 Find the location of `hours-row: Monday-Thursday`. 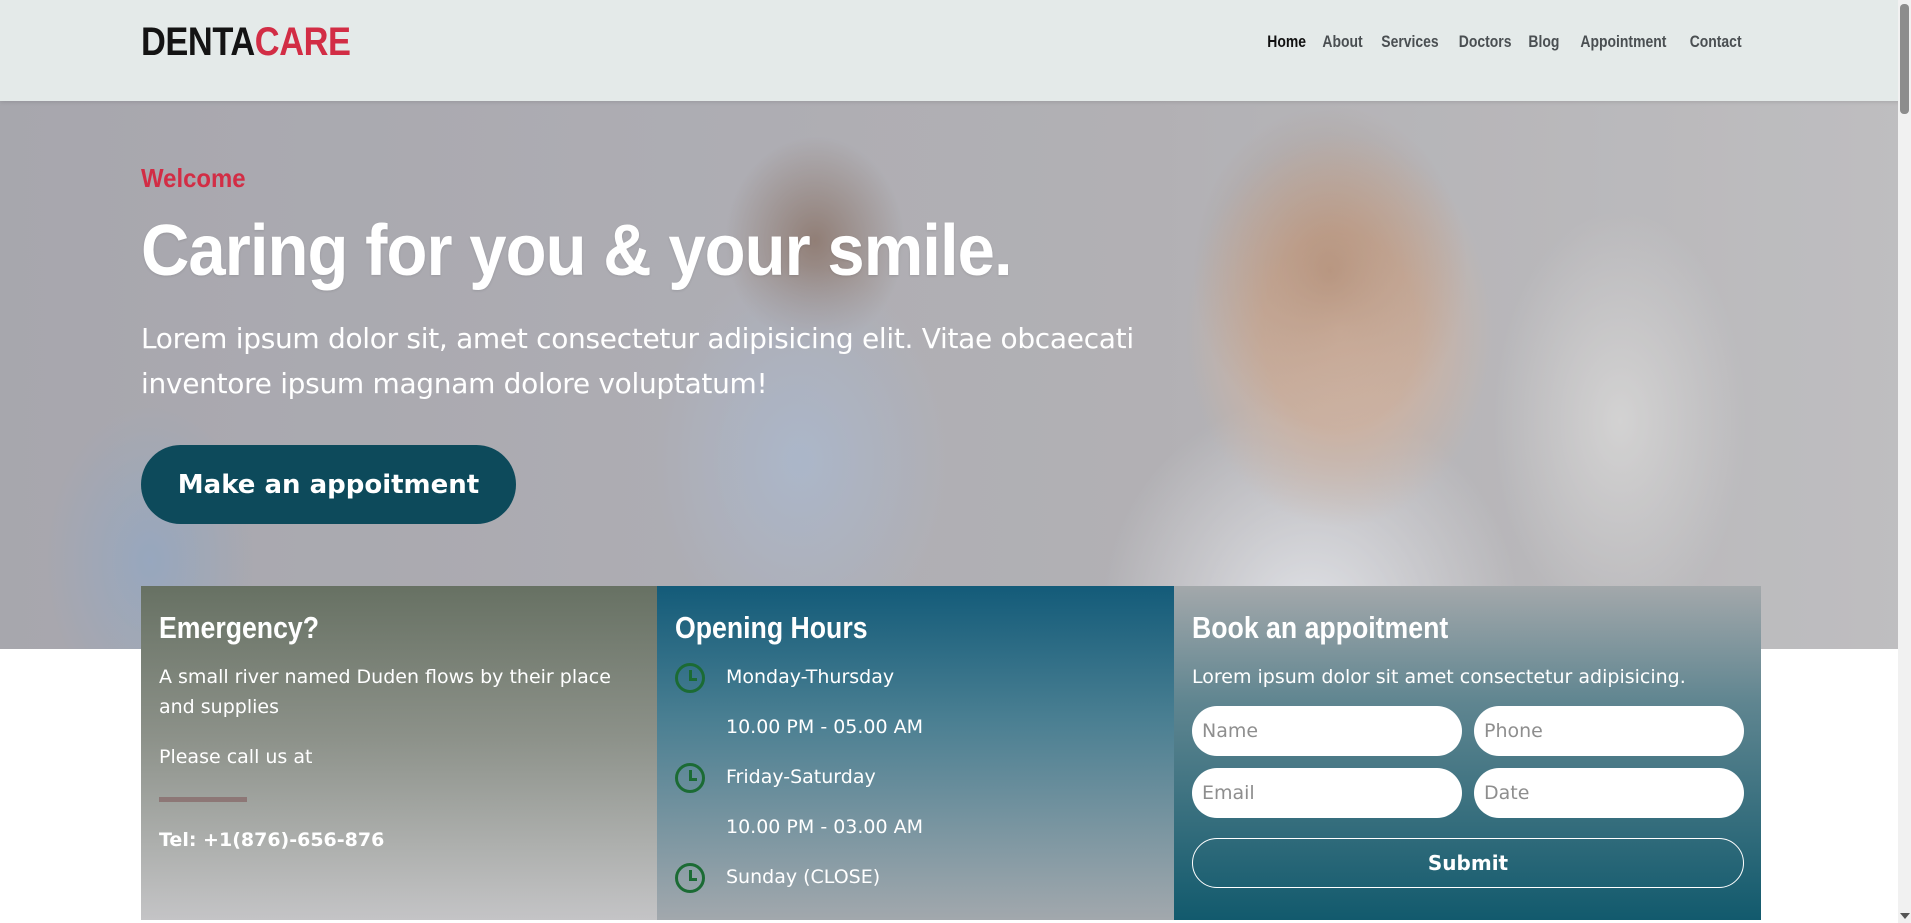

hours-row: Monday-Thursday is located at coordinates (915, 687).